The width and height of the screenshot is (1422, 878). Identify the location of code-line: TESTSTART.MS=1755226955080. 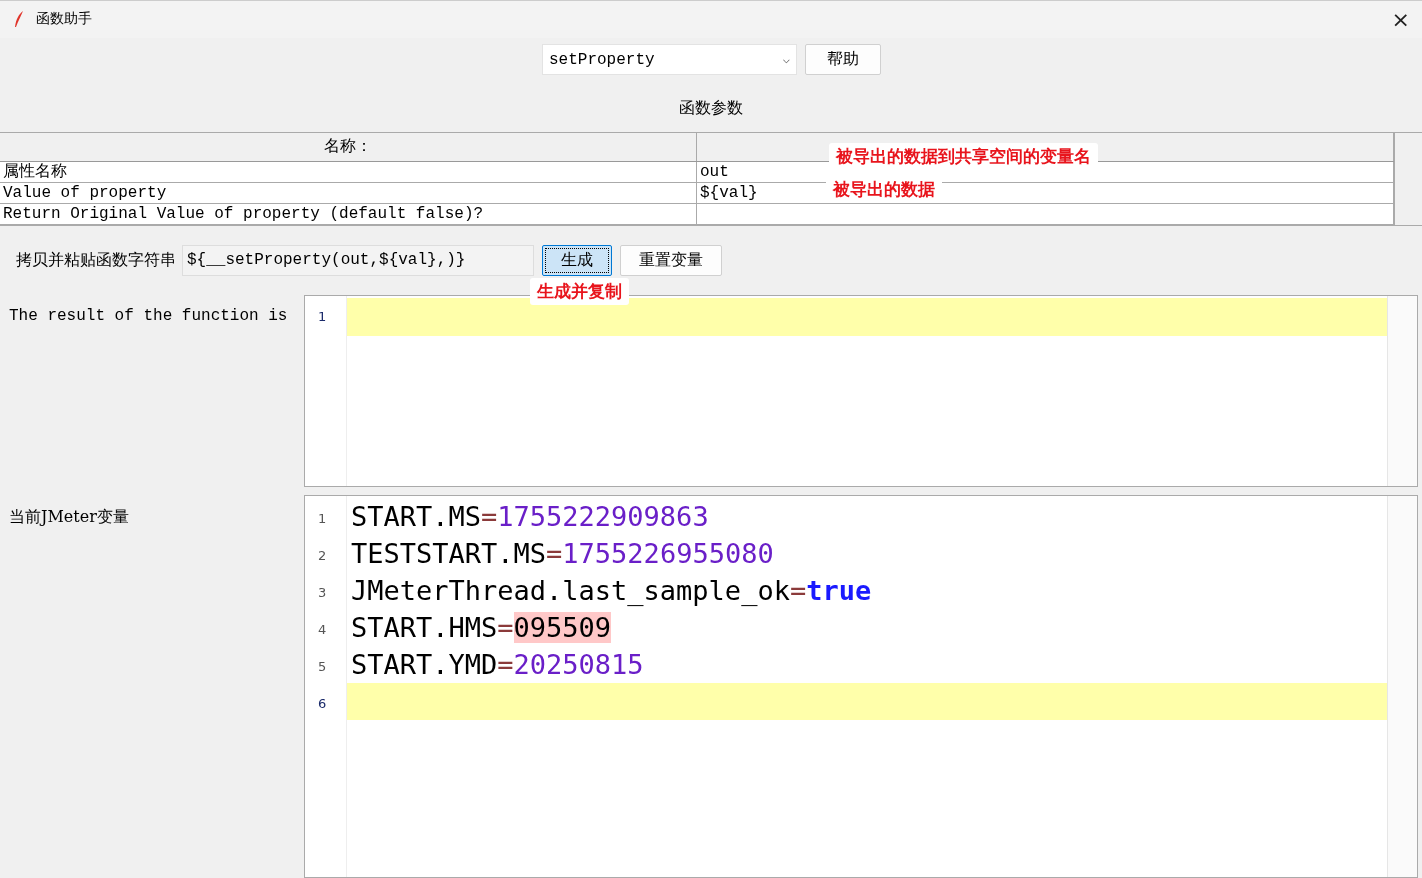
(562, 554).